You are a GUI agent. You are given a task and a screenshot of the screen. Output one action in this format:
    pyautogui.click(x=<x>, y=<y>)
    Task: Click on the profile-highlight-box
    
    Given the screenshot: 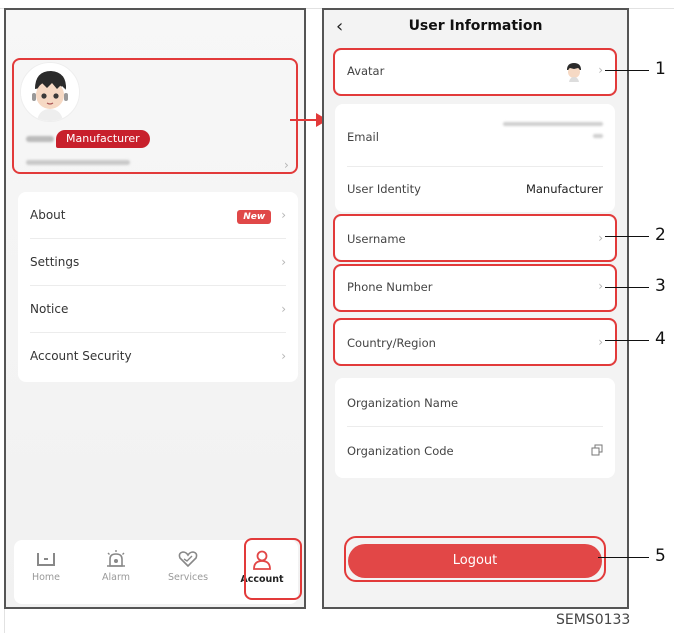 What is the action you would take?
    pyautogui.click(x=155, y=116)
    